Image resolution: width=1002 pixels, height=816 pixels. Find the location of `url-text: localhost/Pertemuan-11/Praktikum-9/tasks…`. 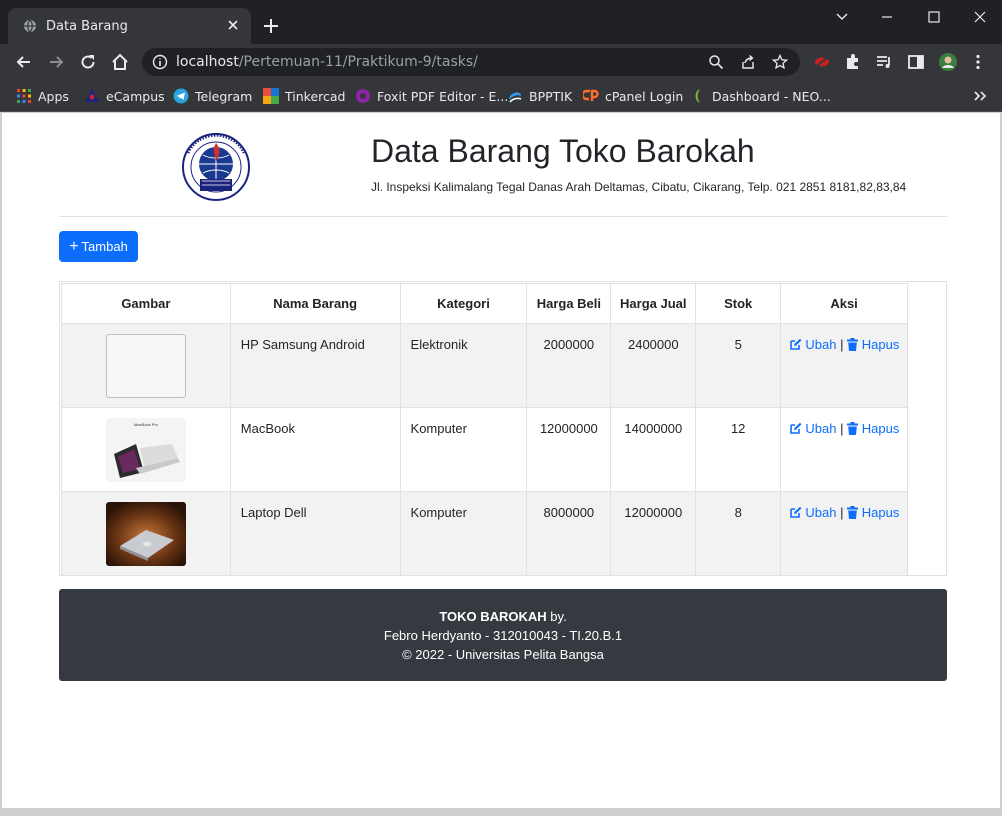

url-text: localhost/Pertemuan-11/Praktikum-9/tasks… is located at coordinates (327, 62).